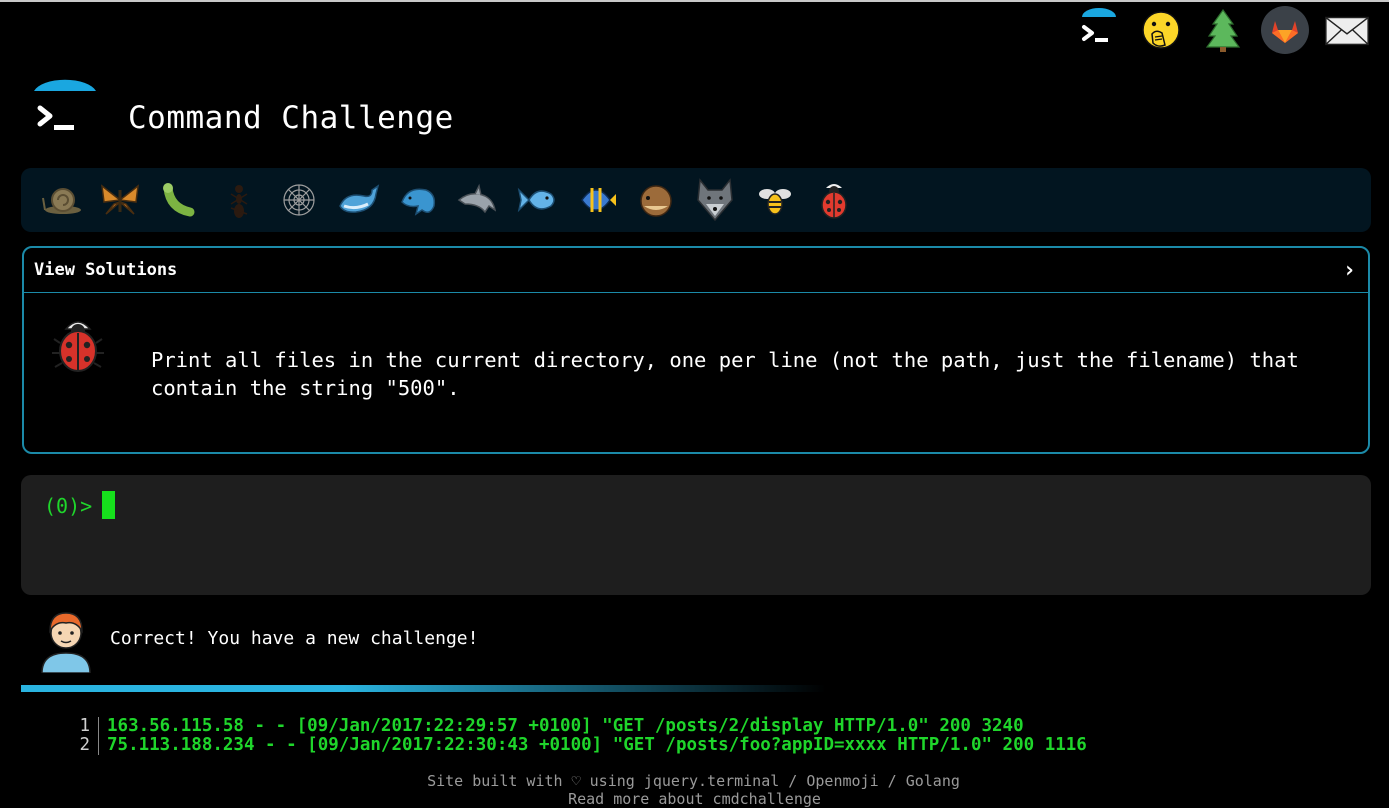 The width and height of the screenshot is (1389, 808). What do you see at coordinates (1347, 30) in the screenshot?
I see `mail-icon` at bounding box center [1347, 30].